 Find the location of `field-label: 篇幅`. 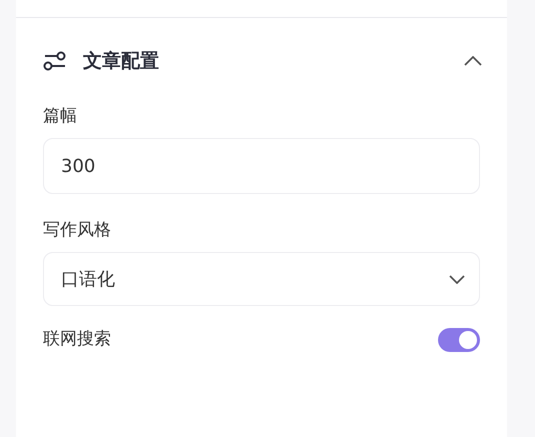

field-label: 篇幅 is located at coordinates (60, 116).